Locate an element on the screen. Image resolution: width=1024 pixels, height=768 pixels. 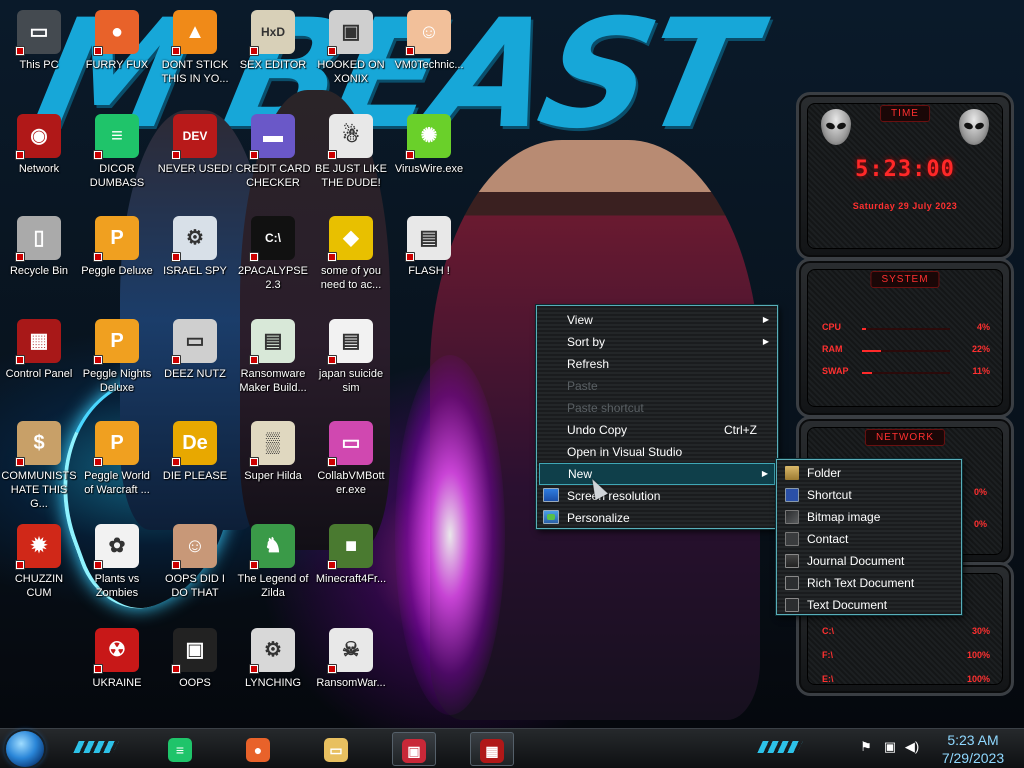
new-menu-item-bitmap-image: Bitmap image is located at coordinates (869, 517).